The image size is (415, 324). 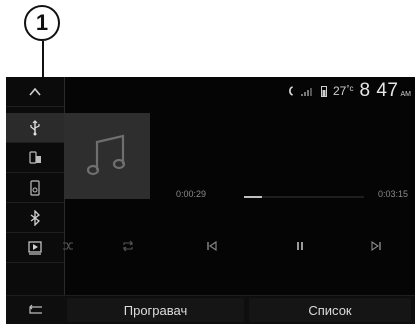 I want to click on repeat-icon, so click(x=128, y=246).